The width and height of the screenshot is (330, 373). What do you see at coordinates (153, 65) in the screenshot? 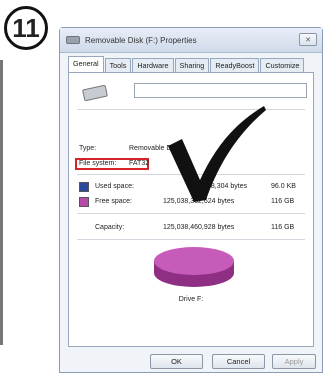
I see `tab-hardware: Hardware` at bounding box center [153, 65].